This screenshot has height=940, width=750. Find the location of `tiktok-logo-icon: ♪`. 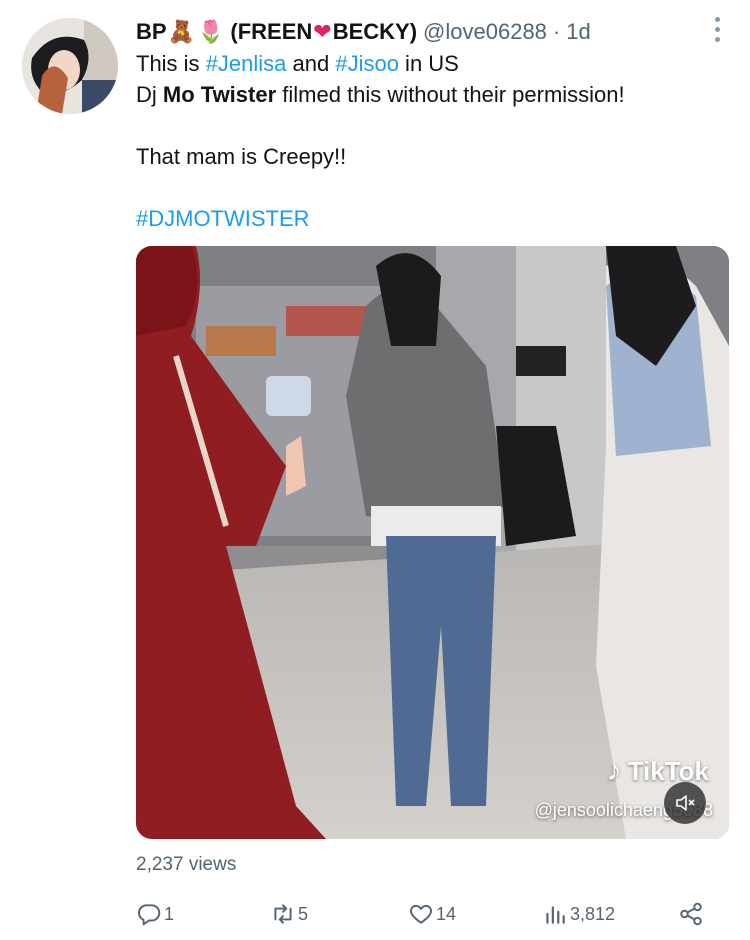

tiktok-logo-icon: ♪ is located at coordinates (614, 770).